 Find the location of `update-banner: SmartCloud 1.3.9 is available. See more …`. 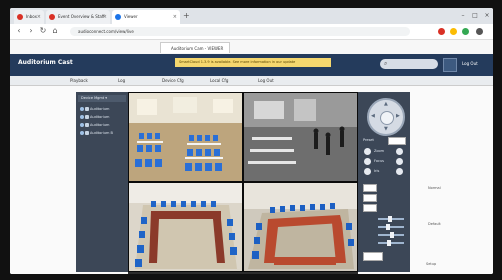

update-banner: SmartCloud 1.3.9 is available. See more … is located at coordinates (253, 62).